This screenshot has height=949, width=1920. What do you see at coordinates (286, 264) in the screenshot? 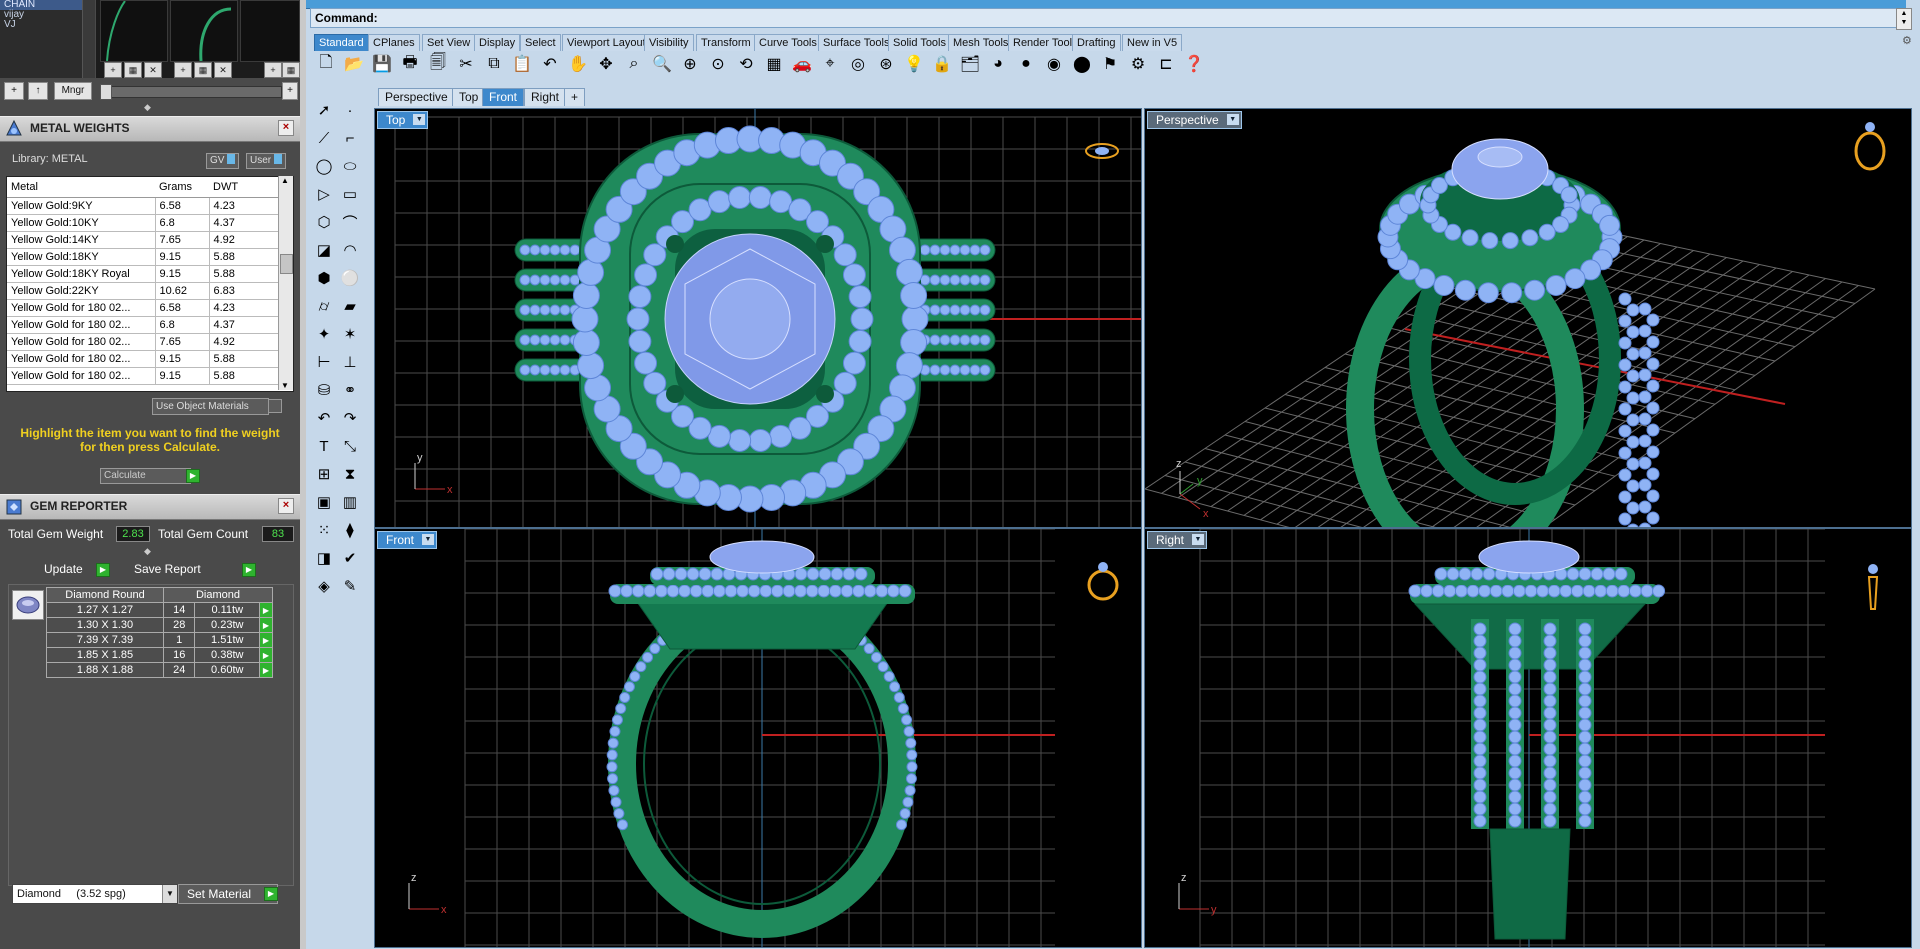
I see `scroll-thumb` at bounding box center [286, 264].